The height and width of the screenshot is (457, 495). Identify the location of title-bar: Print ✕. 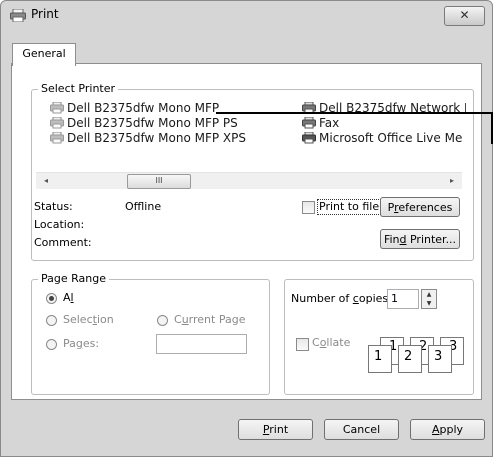
(246, 15).